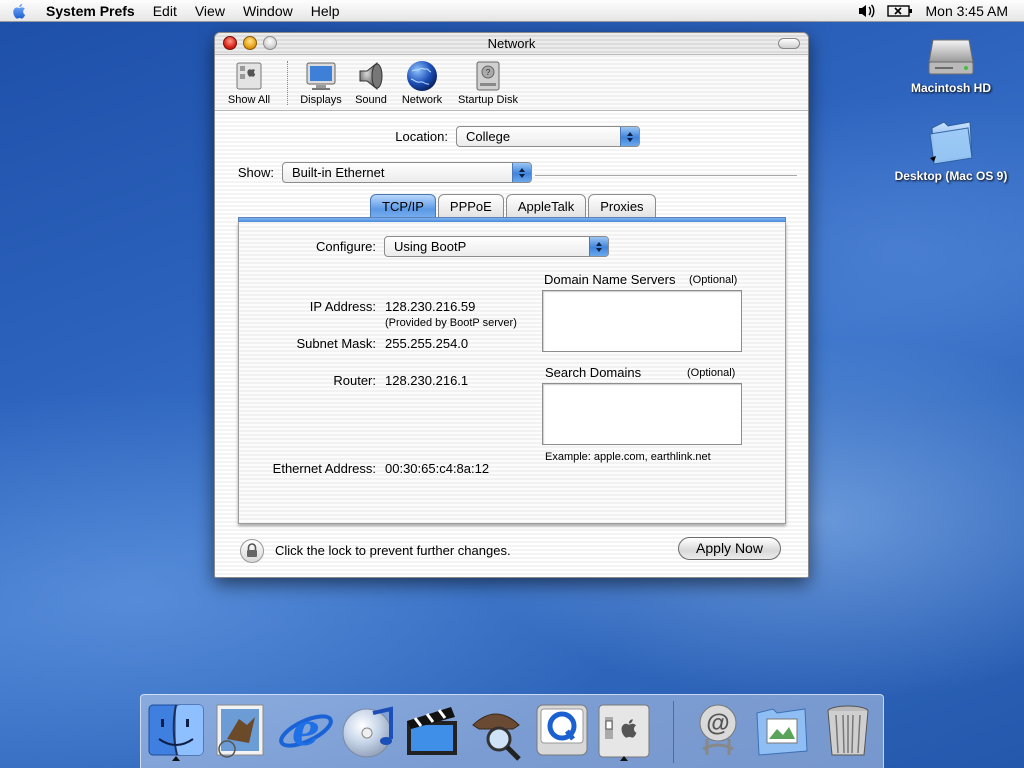  I want to click on dns-label: Domain Name Servers, so click(610, 279).